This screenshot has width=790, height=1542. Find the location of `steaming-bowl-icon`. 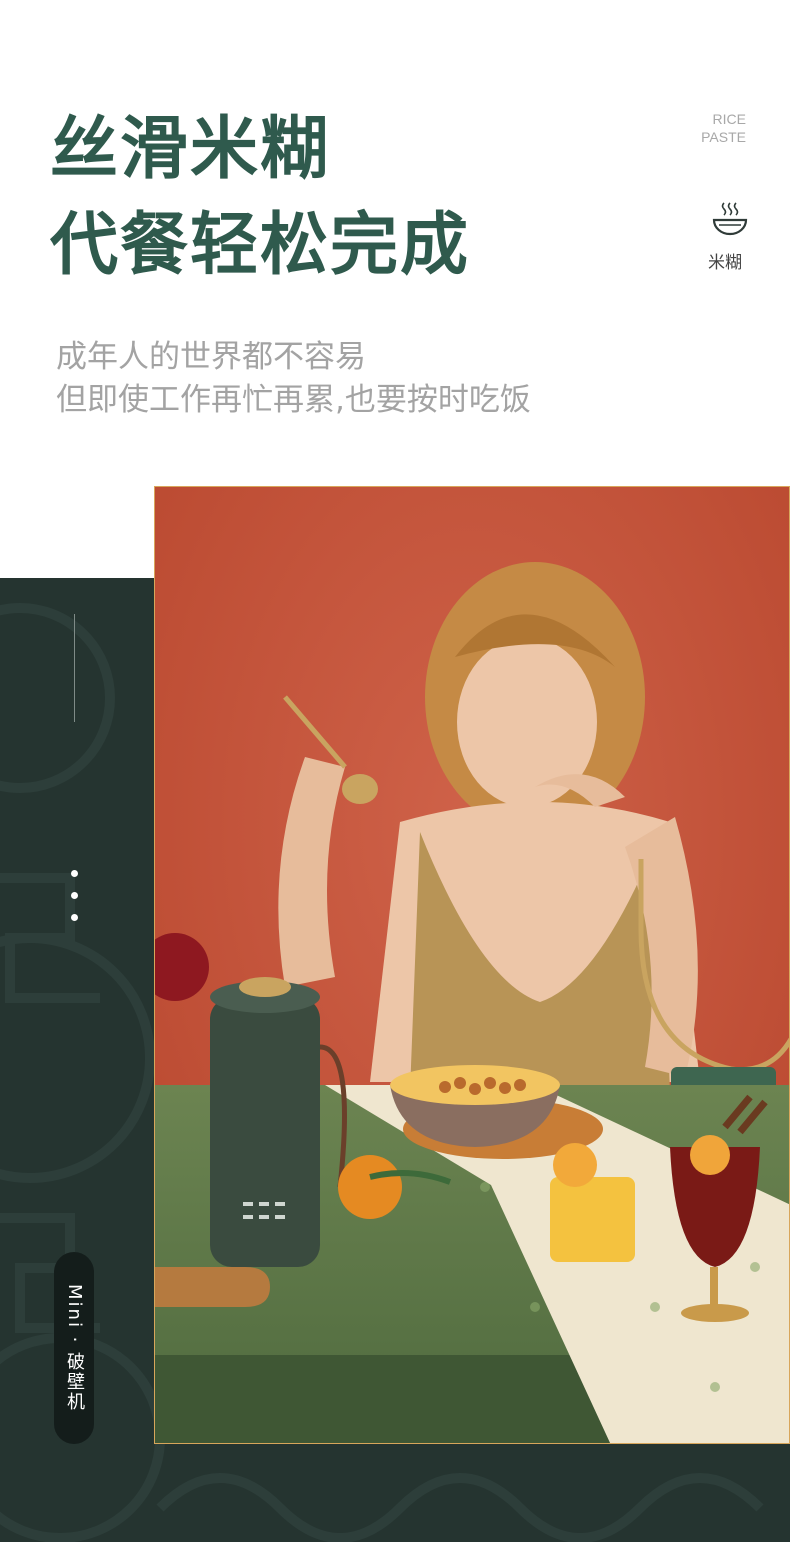

steaming-bowl-icon is located at coordinates (730, 219).